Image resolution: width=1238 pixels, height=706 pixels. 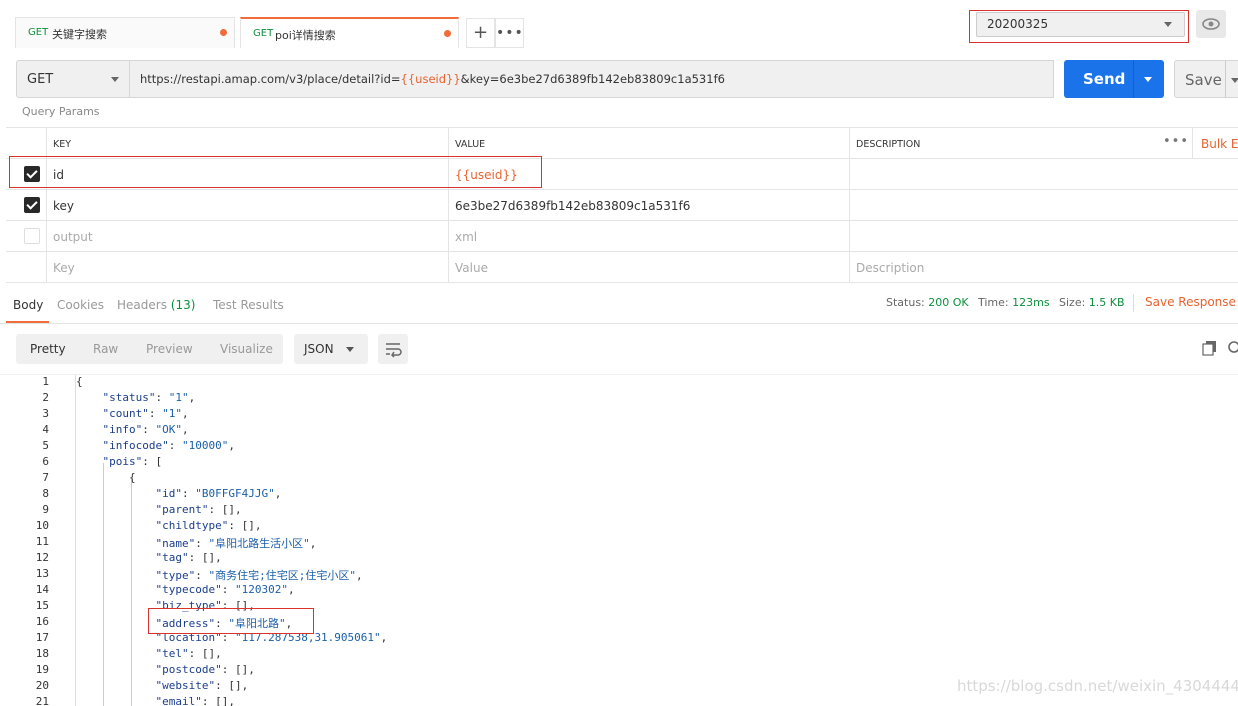 What do you see at coordinates (480, 33) in the screenshot?
I see `new-tab-plus-icon: +` at bounding box center [480, 33].